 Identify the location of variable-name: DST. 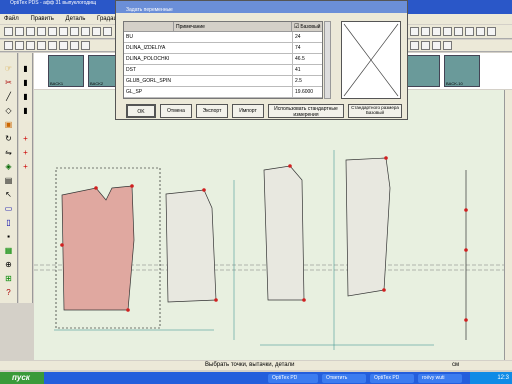
(131, 70).